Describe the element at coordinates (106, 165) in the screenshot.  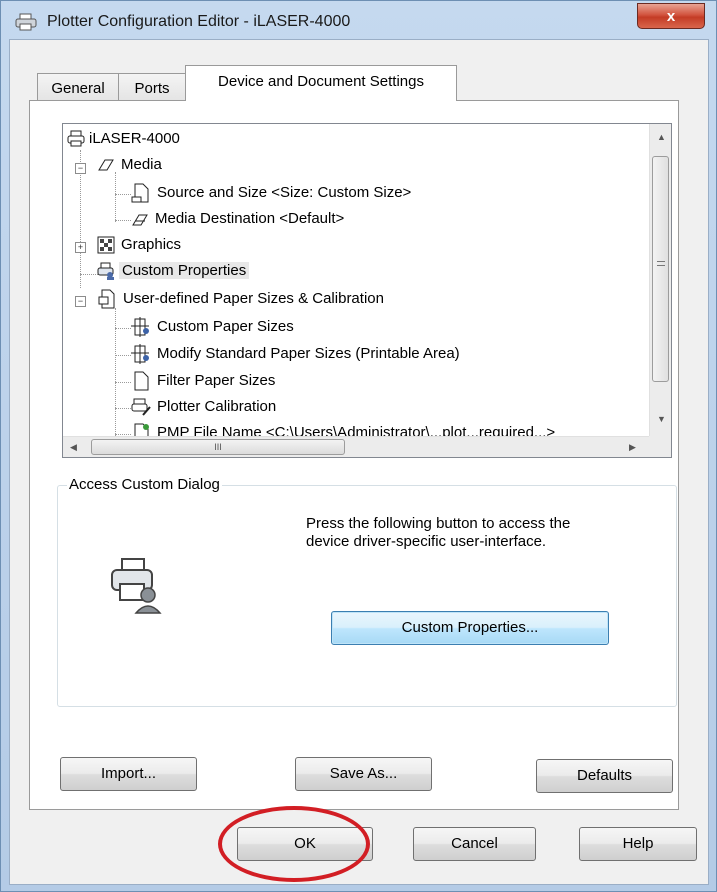
I see `media-icon` at that location.